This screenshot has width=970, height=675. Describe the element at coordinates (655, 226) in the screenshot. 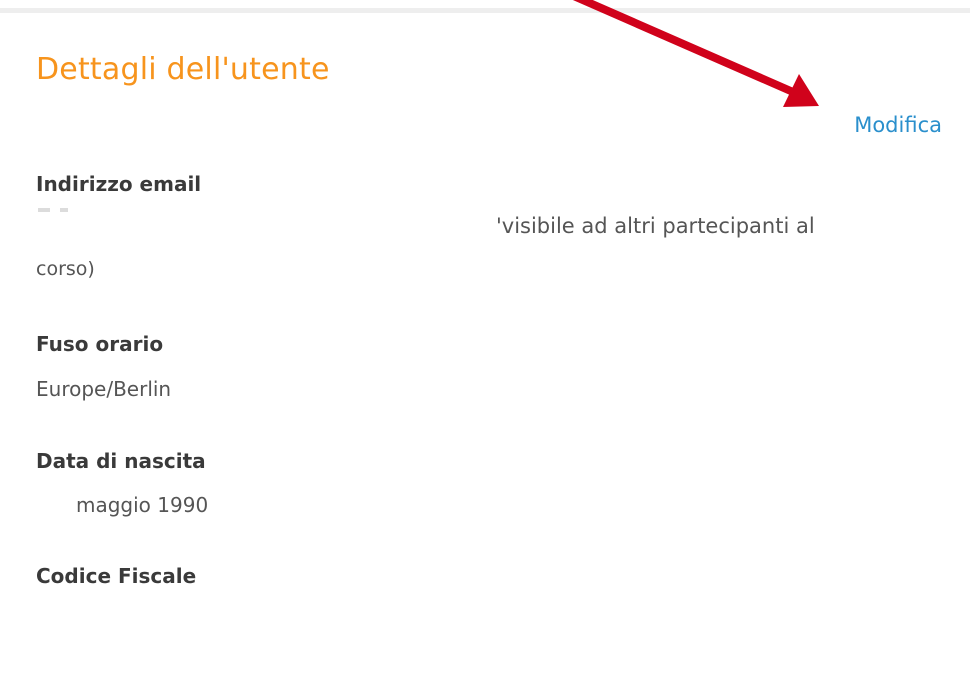

I see `email-visibility-note: 'visibile ad altri partecipanti al` at that location.